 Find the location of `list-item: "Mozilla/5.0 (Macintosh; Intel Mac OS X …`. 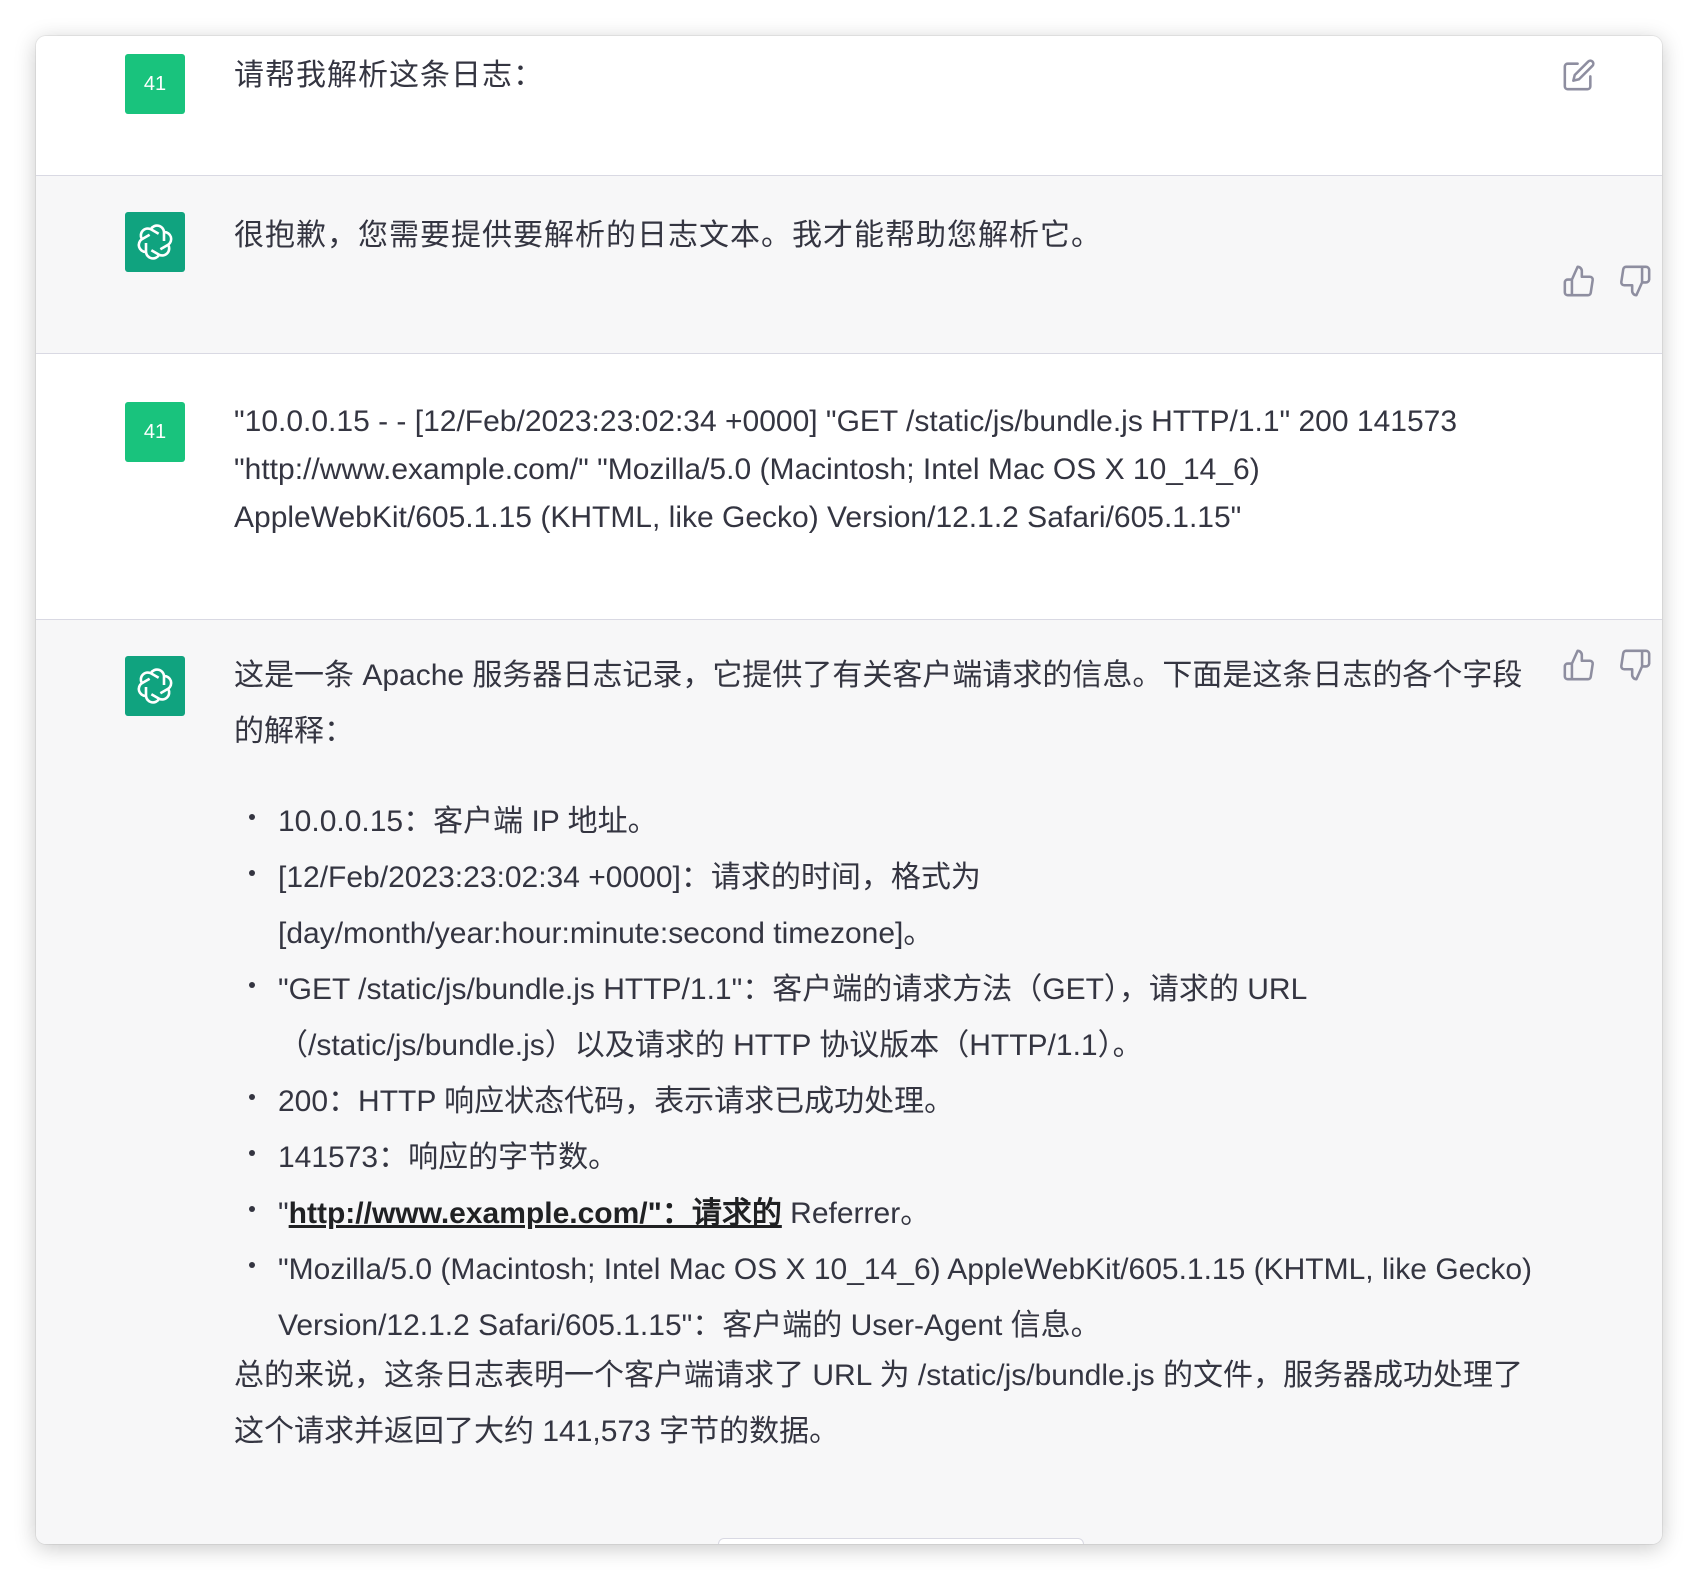

list-item: "Mozilla/5.0 (Macintosh; Intel Mac OS X … is located at coordinates (898, 1298).